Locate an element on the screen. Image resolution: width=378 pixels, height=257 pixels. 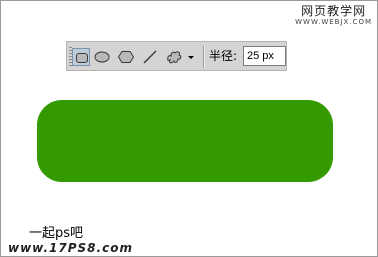
shape-options-toolbar: 半径: is located at coordinates (176, 56).